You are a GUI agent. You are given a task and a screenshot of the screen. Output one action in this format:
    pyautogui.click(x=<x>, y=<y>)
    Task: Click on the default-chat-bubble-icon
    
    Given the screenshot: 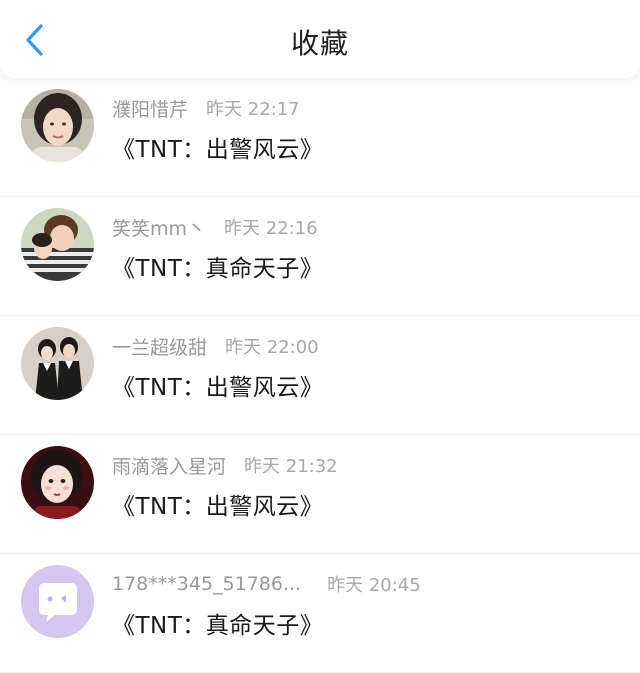 What is the action you would take?
    pyautogui.click(x=57, y=601)
    